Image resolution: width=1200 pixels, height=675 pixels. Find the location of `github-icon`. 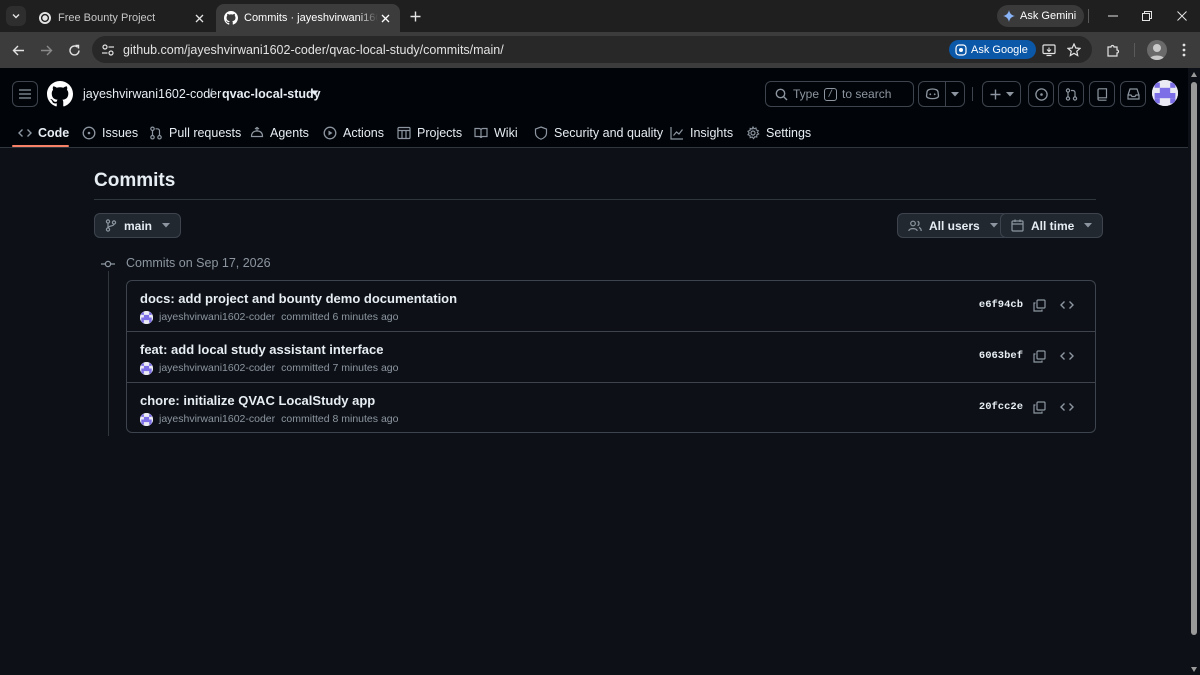

github-icon is located at coordinates (231, 18).